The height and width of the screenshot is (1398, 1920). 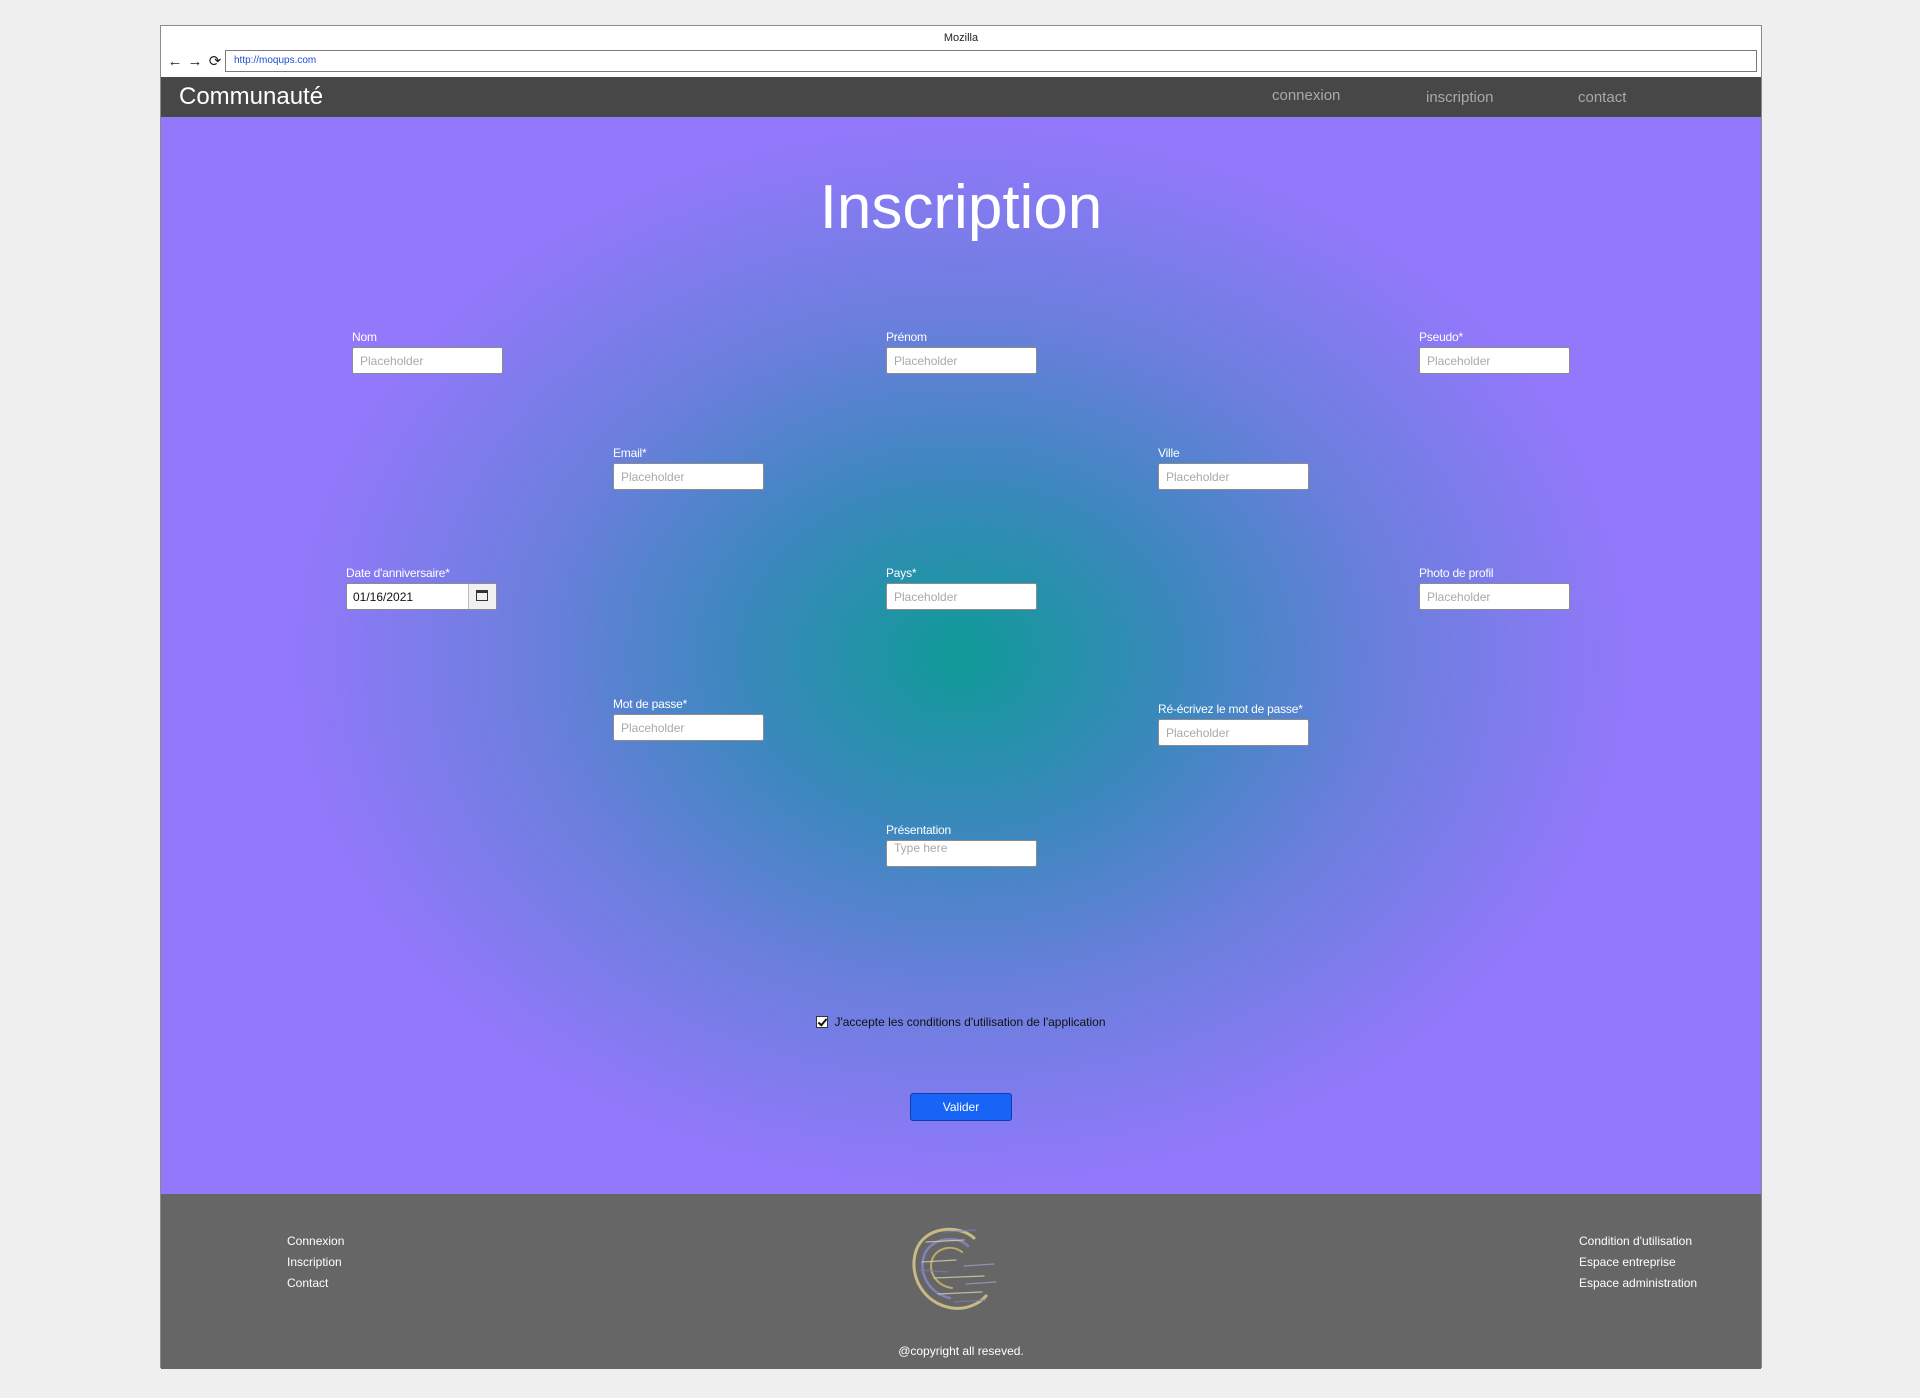 What do you see at coordinates (961, 1107) in the screenshot?
I see `validate-button: Valider` at bounding box center [961, 1107].